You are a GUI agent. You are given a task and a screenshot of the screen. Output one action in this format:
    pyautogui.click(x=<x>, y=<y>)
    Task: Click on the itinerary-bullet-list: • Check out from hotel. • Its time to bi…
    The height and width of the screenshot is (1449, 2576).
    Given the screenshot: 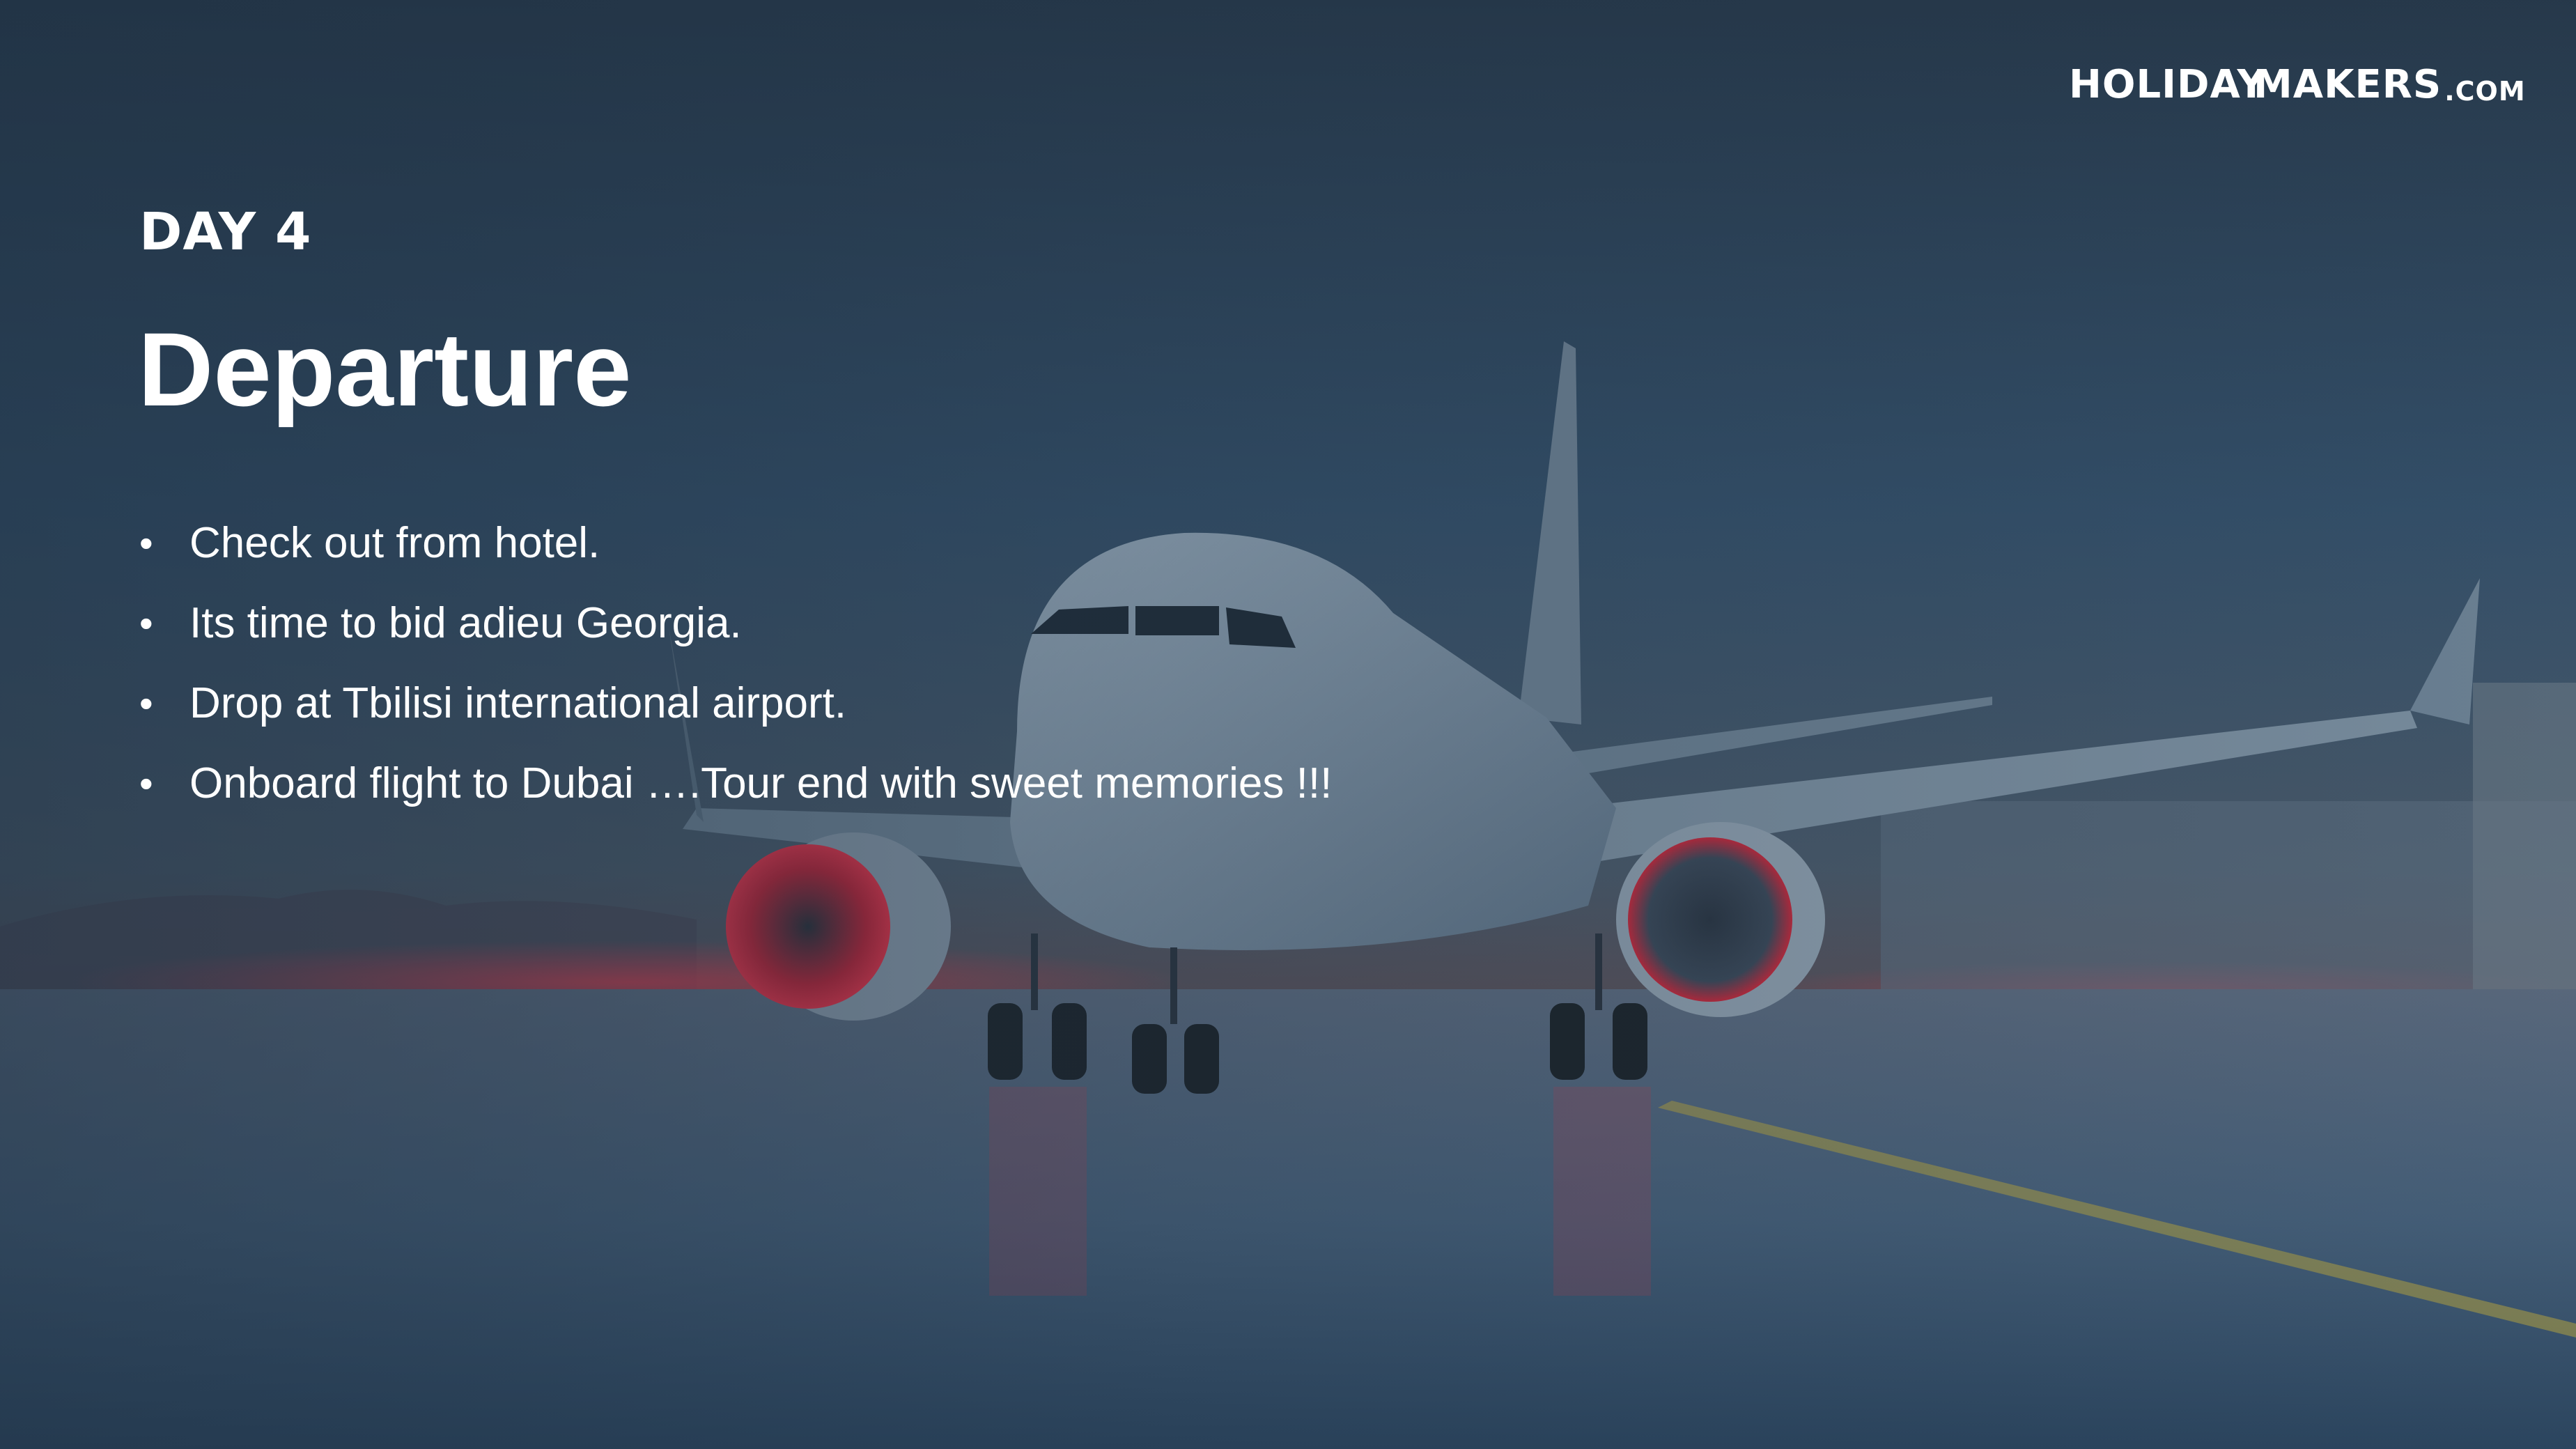 What is the action you would take?
    pyautogui.click(x=752, y=663)
    